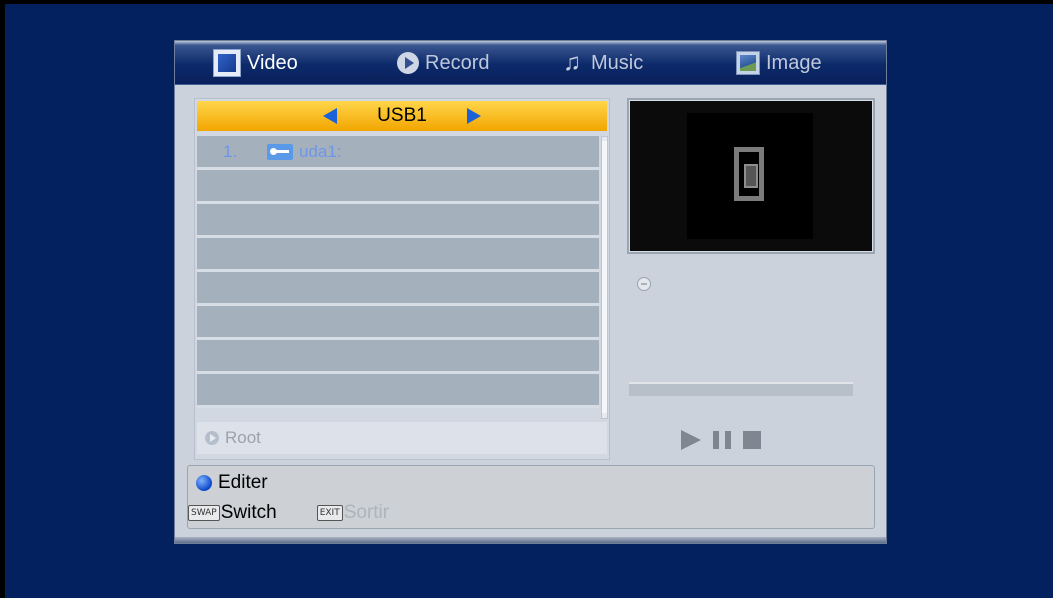 This screenshot has width=1053, height=598. What do you see at coordinates (530, 63) in the screenshot?
I see `tab-bar: Video Record ♫ Music Image` at bounding box center [530, 63].